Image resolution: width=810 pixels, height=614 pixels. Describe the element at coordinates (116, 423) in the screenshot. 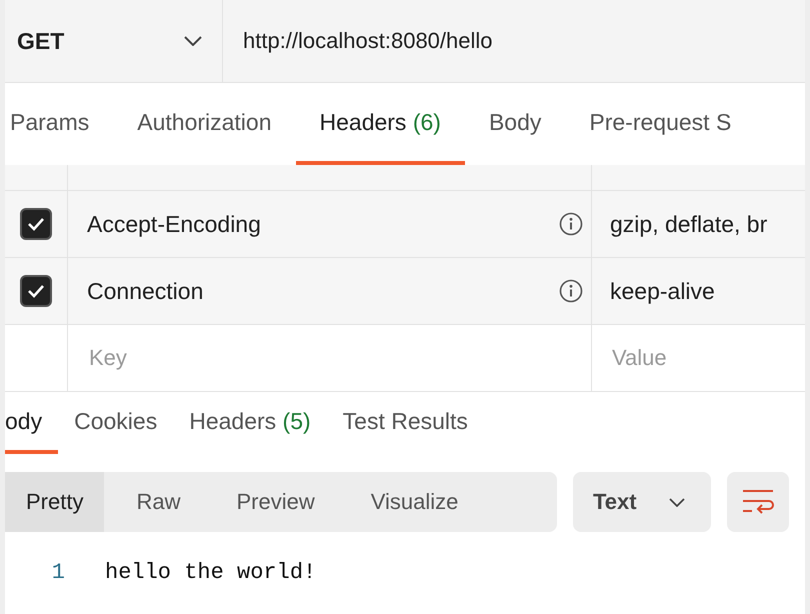

I see `response-tab: Cookies` at that location.